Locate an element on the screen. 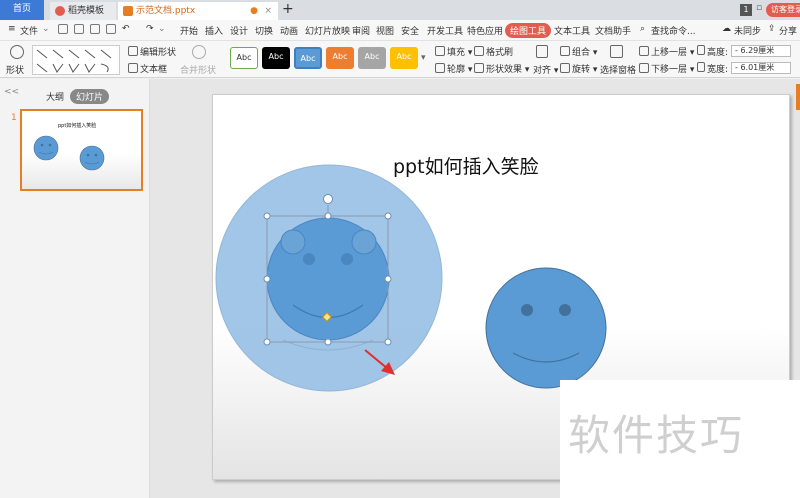 Image resolution: width=800 pixels, height=498 pixels. textbox-button: 文本框 is located at coordinates (147, 68).